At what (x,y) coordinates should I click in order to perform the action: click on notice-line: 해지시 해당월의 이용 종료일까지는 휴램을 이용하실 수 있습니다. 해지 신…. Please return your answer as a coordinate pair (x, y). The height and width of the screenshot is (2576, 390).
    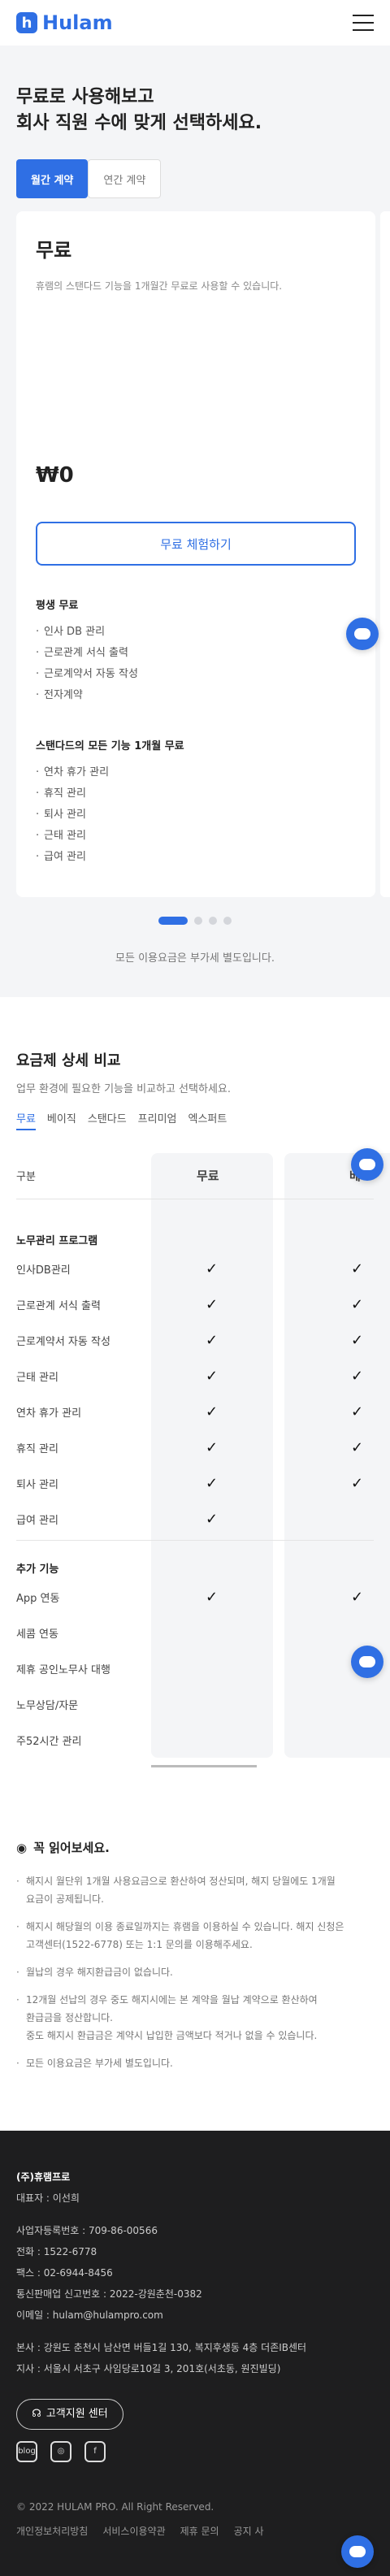
    Looking at the image, I should click on (185, 1927).